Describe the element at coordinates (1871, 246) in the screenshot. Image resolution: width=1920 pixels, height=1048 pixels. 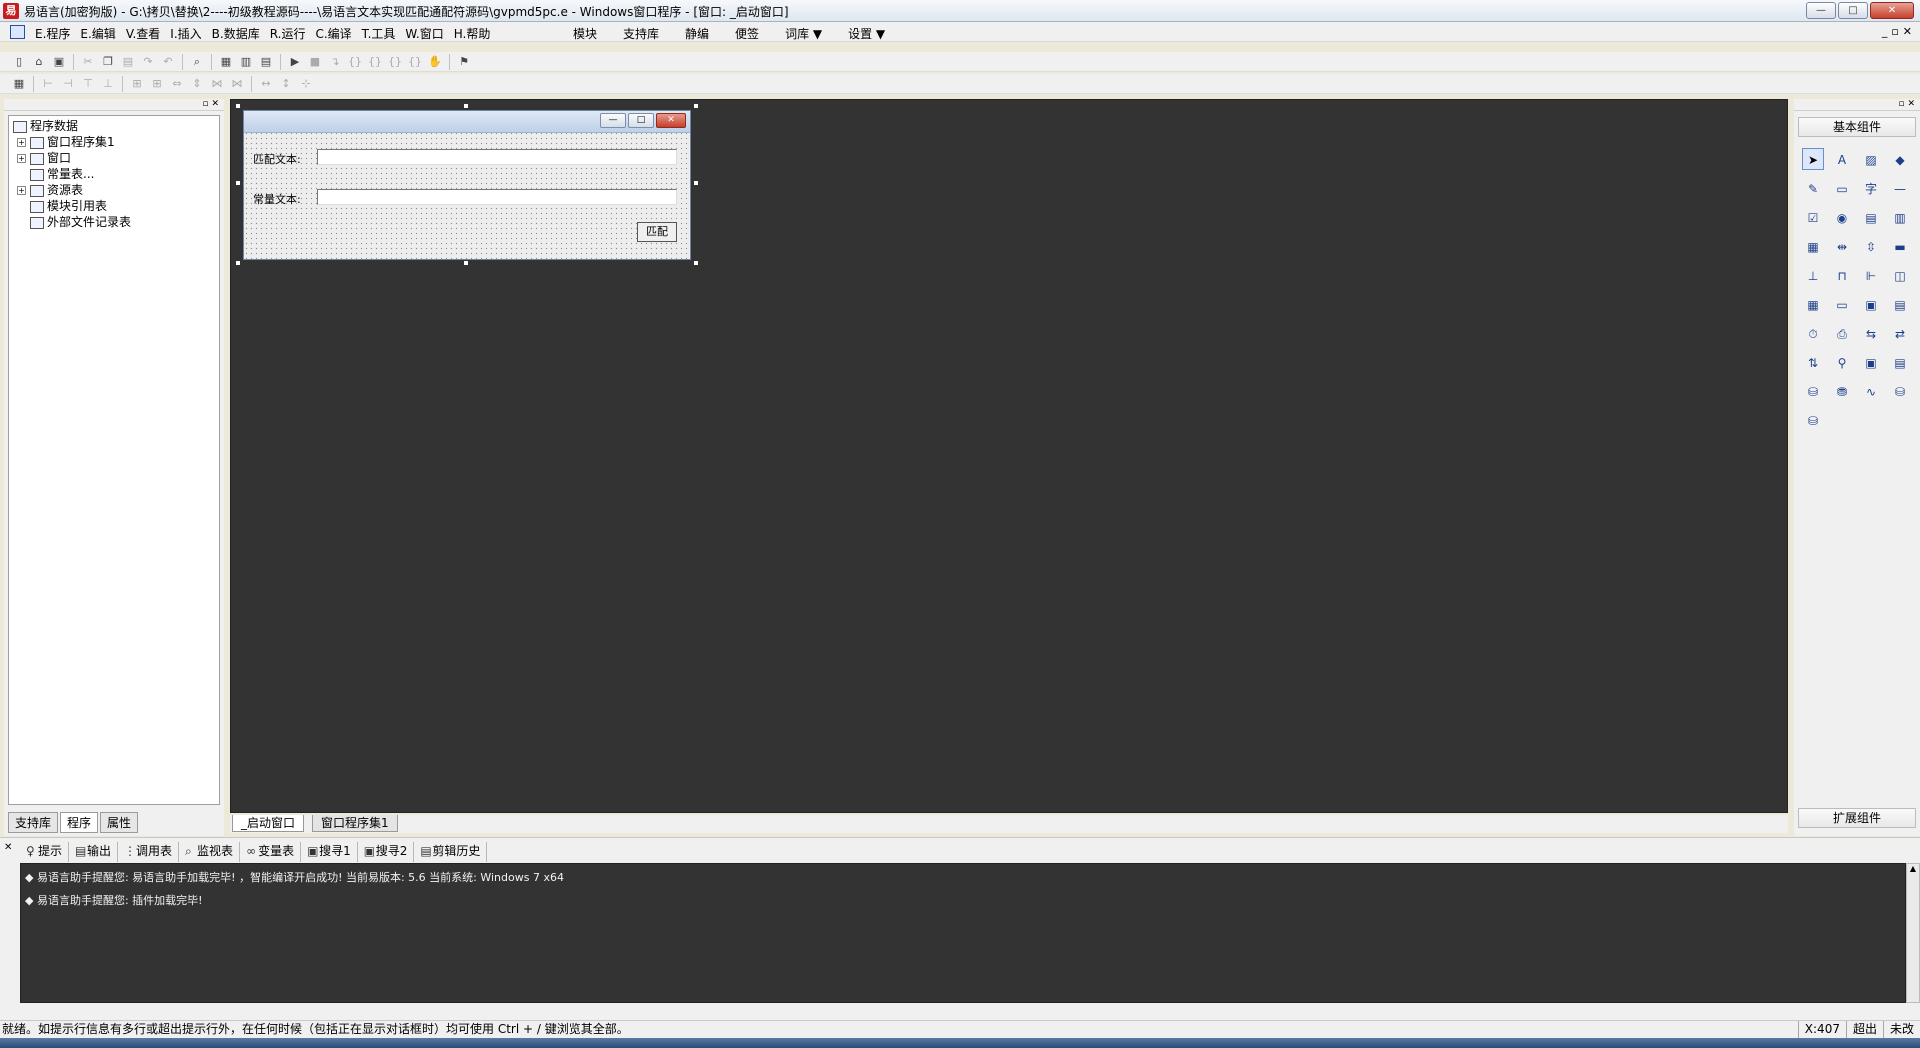
I see `vscroll-icon: ⇳` at that location.